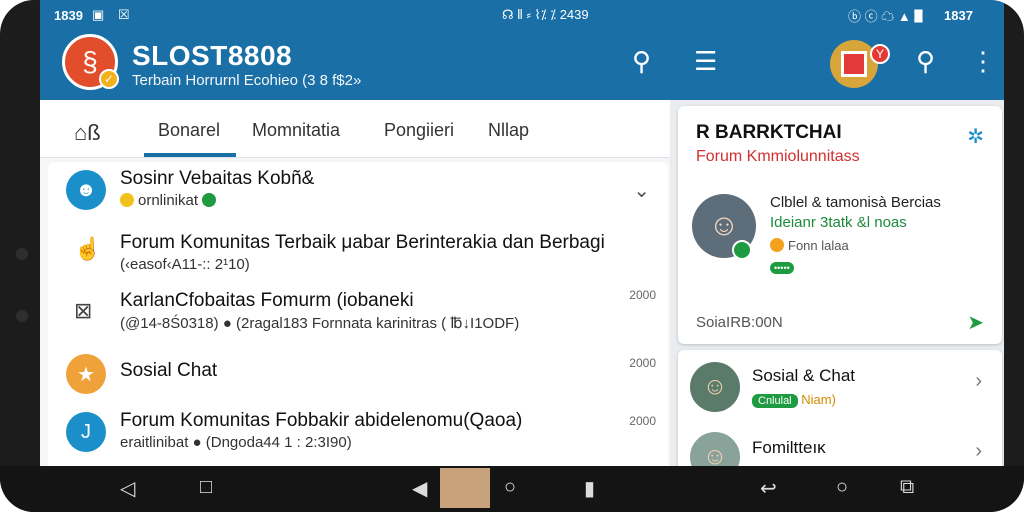 The image size is (1024, 512). Describe the element at coordinates (768, 488) in the screenshot. I see `undo-icon: ↩` at that location.